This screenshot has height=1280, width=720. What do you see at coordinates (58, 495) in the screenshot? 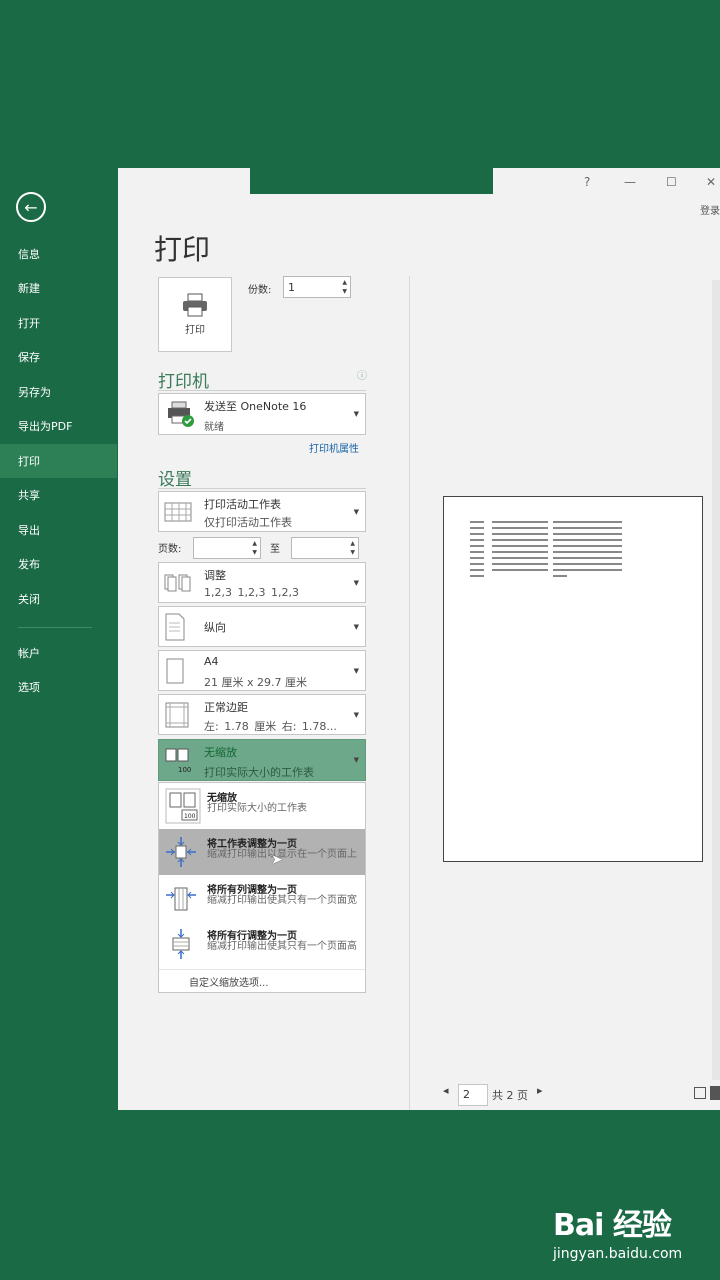
I see `nav-share: 共享` at bounding box center [58, 495].